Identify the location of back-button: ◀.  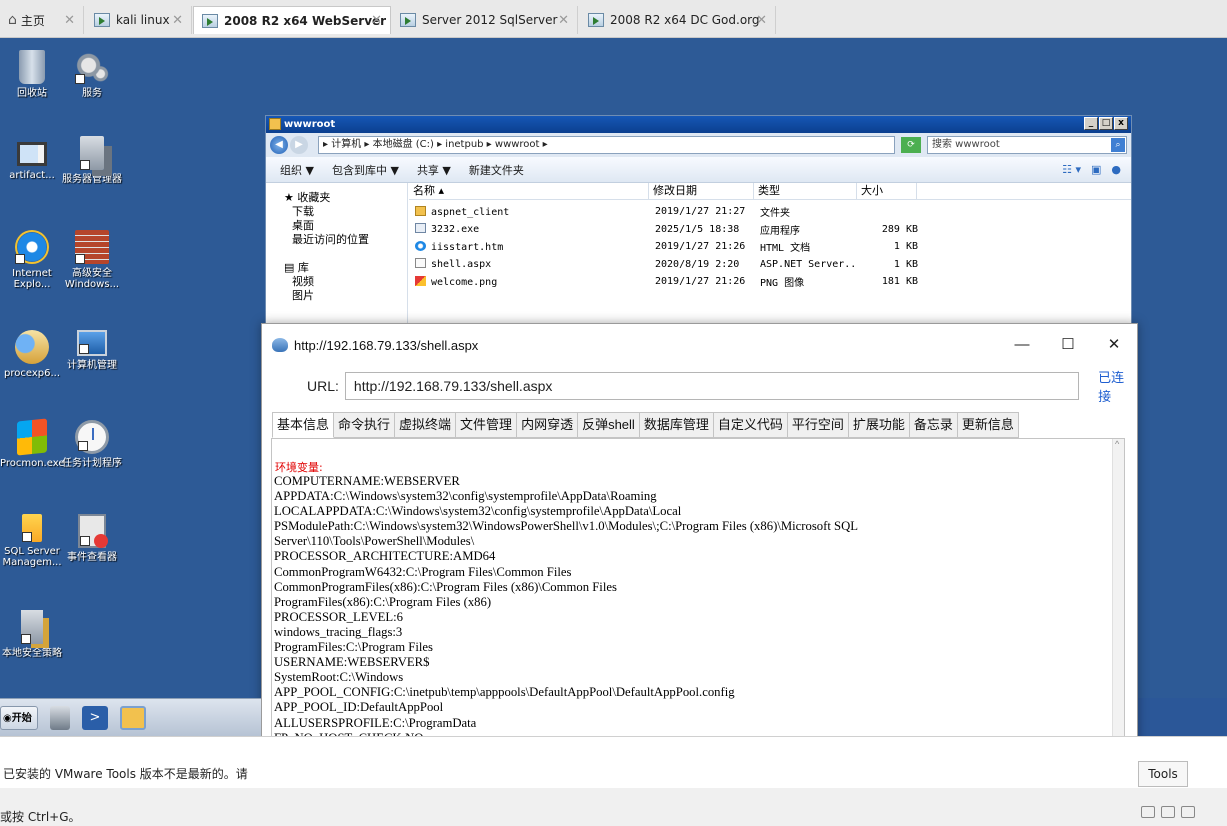
(279, 145).